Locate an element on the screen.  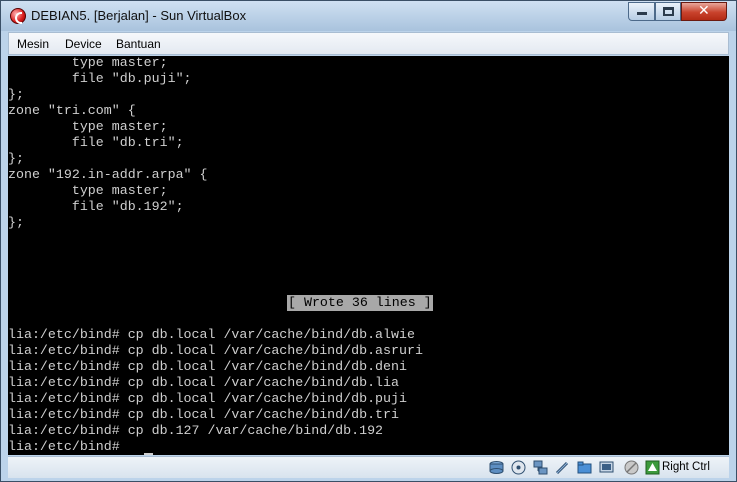
command-prompt: lia:/etc/bind# is located at coordinates (68, 446).